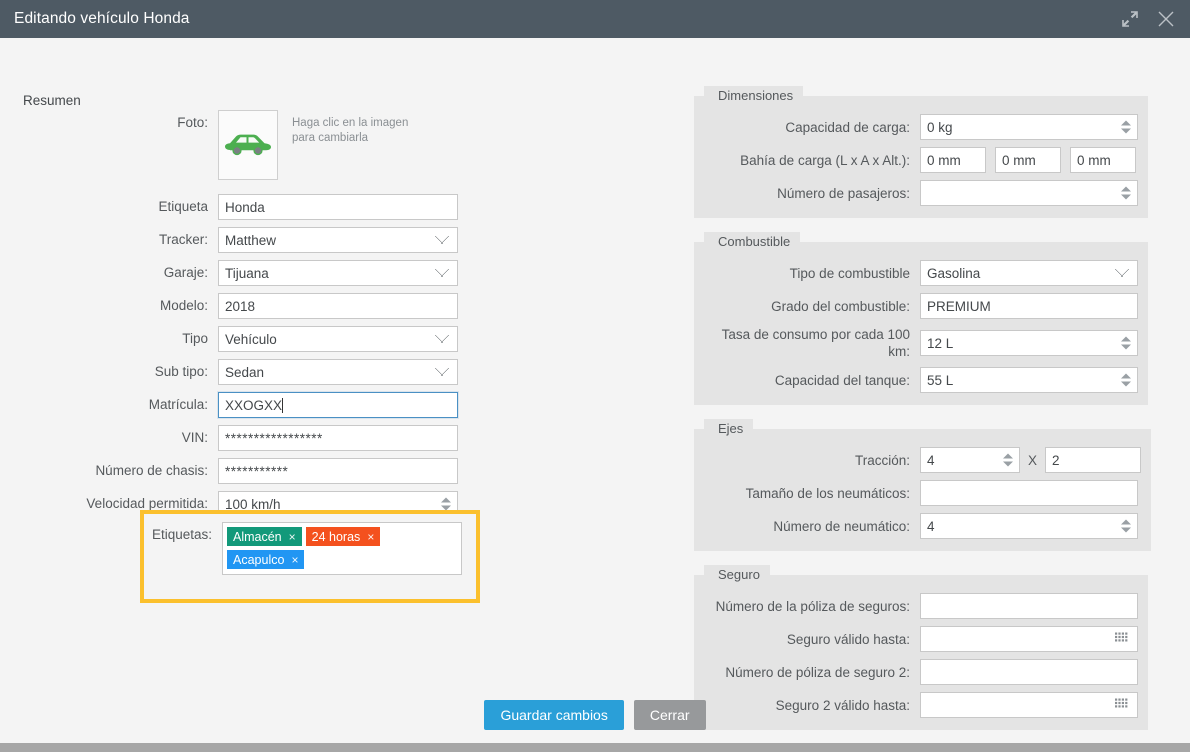 Image resolution: width=1190 pixels, height=752 pixels. I want to click on tipo-combustible-label: Tipo de combustible, so click(849, 273).